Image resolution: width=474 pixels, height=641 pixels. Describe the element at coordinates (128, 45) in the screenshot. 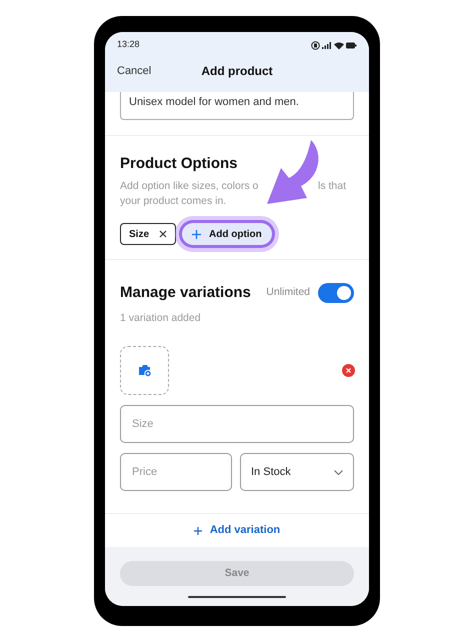

I see `status-time: 13:28` at that location.